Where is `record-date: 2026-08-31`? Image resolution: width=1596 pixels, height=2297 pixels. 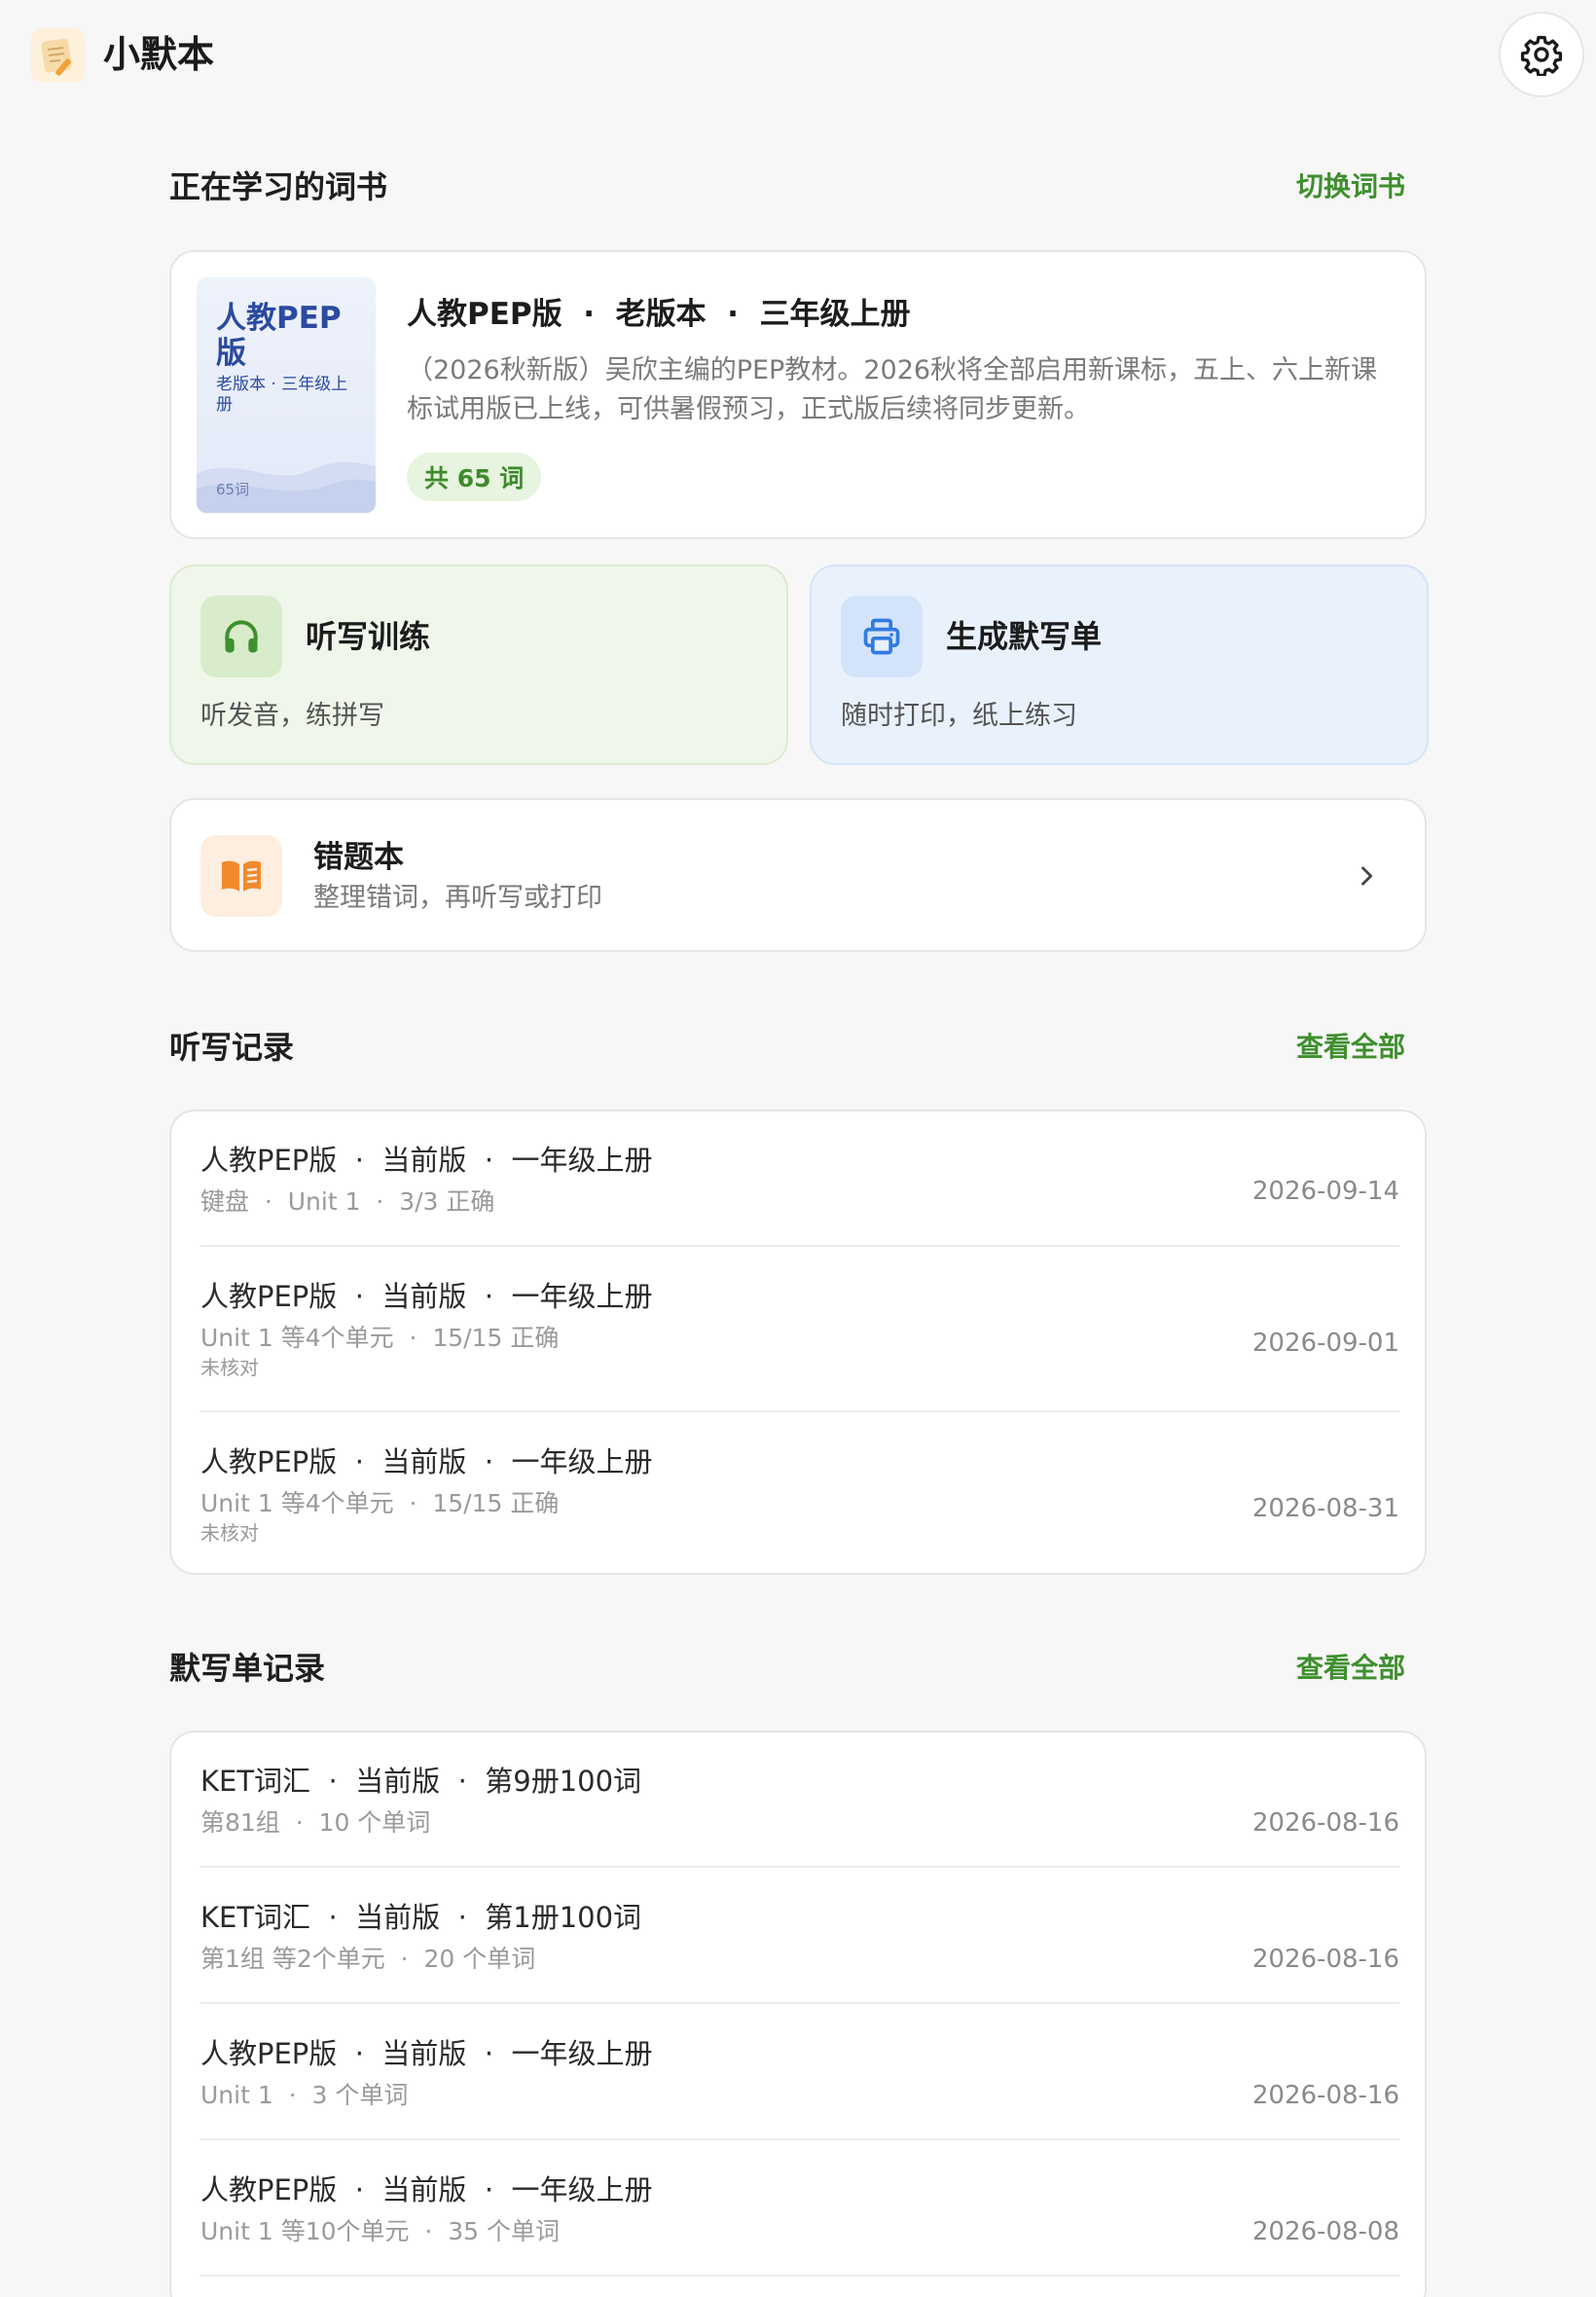
record-date: 2026-08-31 is located at coordinates (1325, 1508).